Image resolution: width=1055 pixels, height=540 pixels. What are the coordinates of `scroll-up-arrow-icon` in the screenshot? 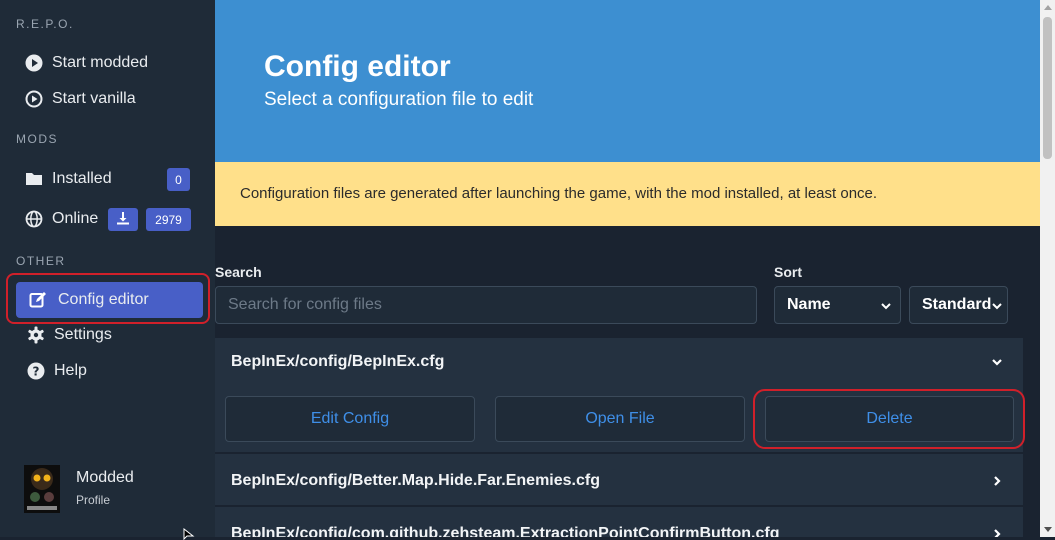 It's located at (1048, 7).